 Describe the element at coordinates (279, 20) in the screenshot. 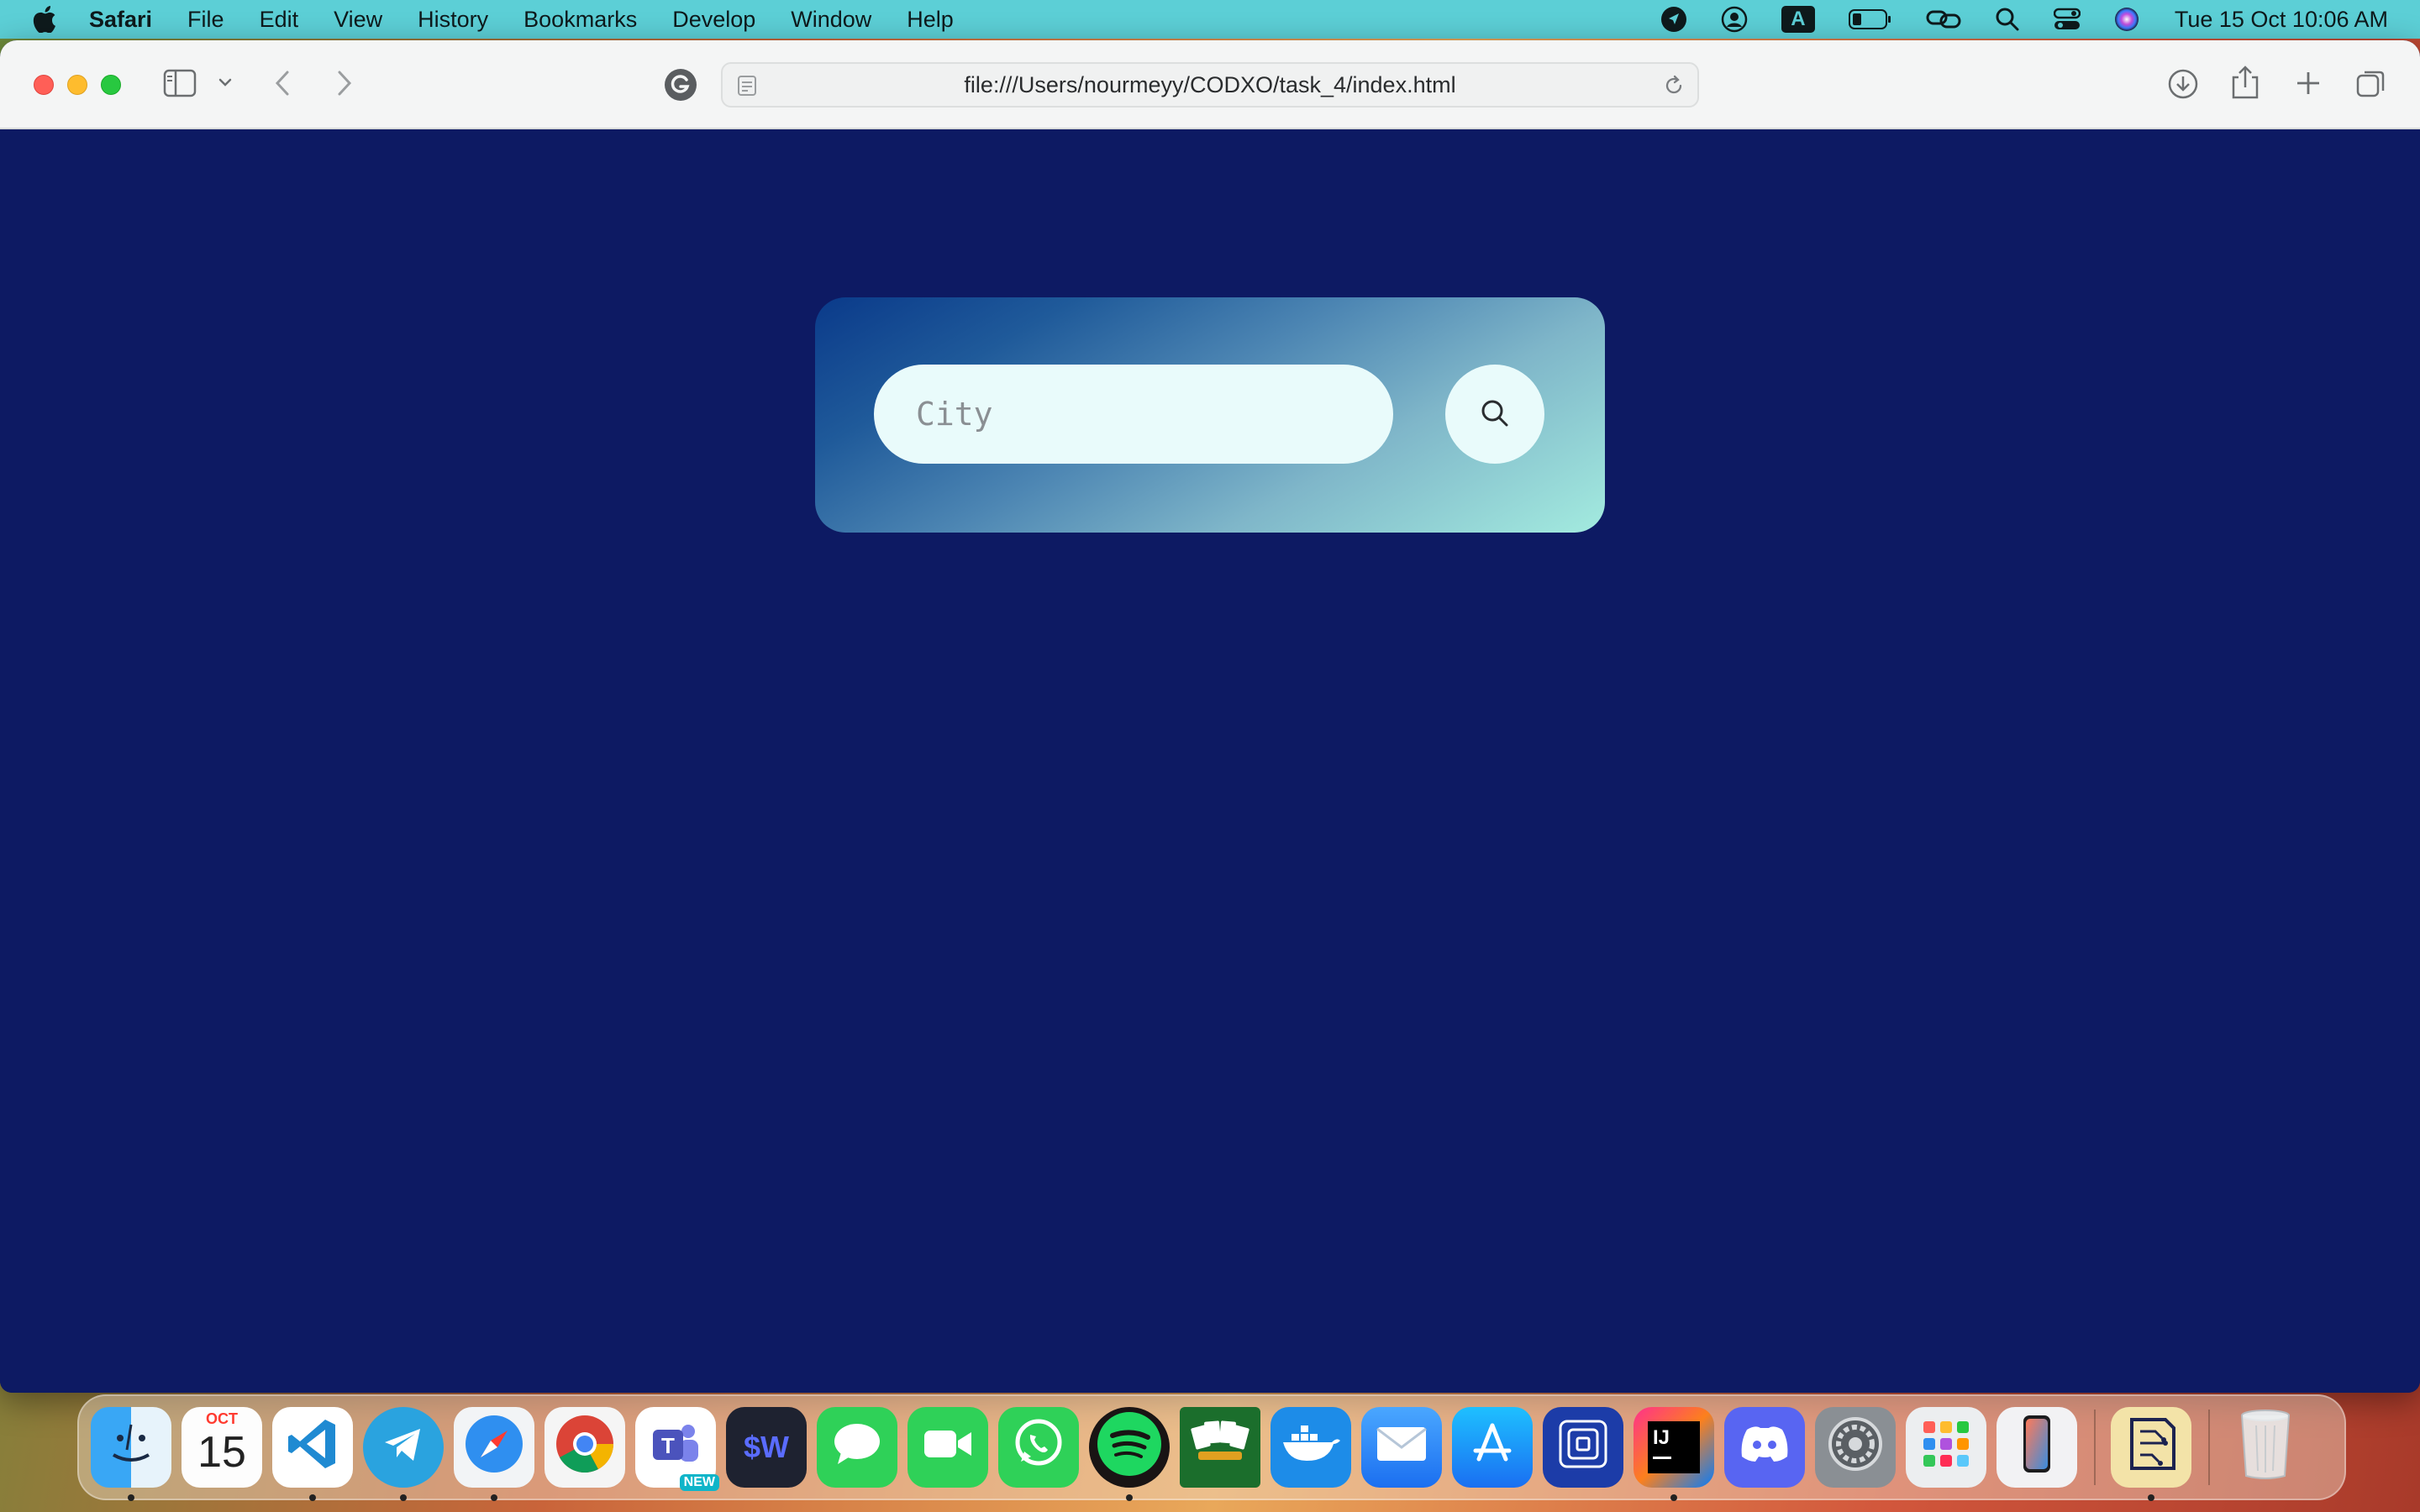

I see `menu-edit: Edit` at that location.